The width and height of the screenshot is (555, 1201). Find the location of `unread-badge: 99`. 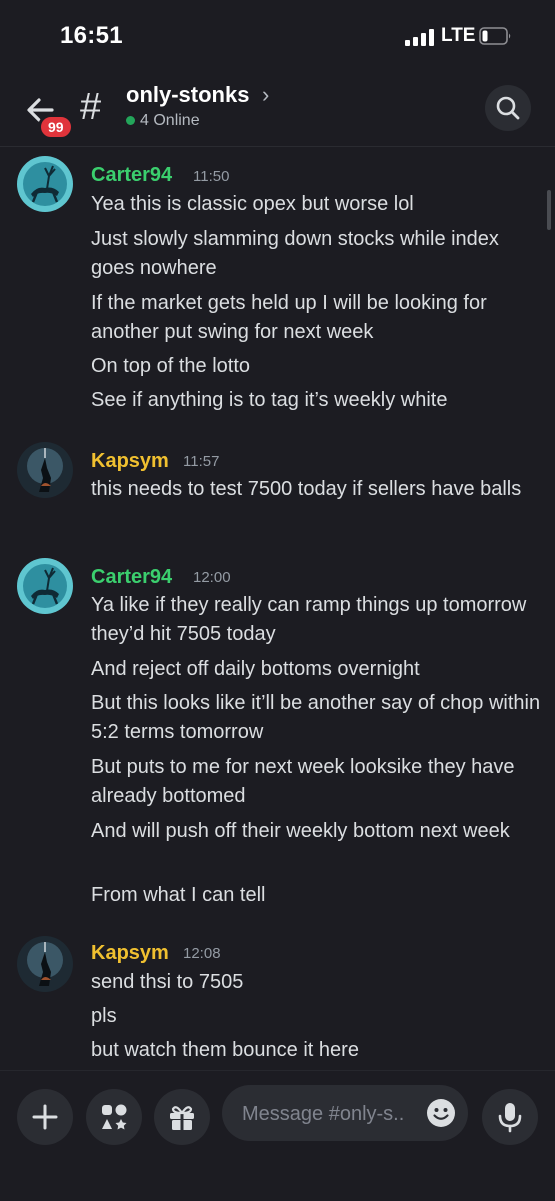

unread-badge: 99 is located at coordinates (56, 127).